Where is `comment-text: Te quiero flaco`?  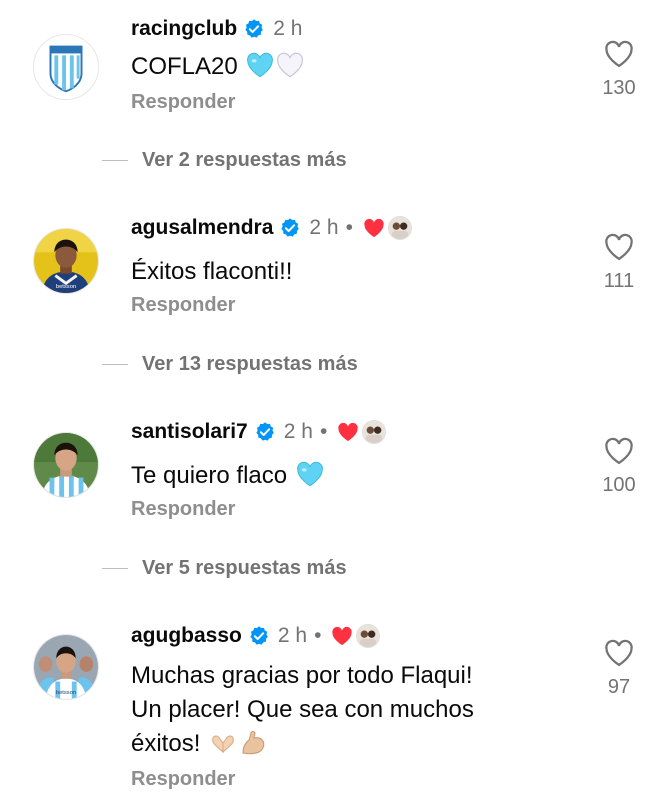 comment-text: Te quiero flaco is located at coordinates (227, 476).